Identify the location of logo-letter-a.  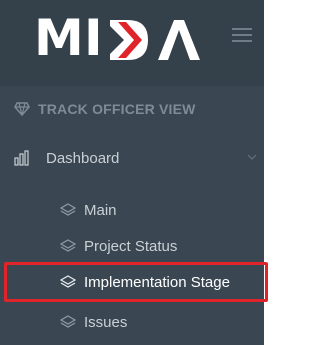
(179, 40).